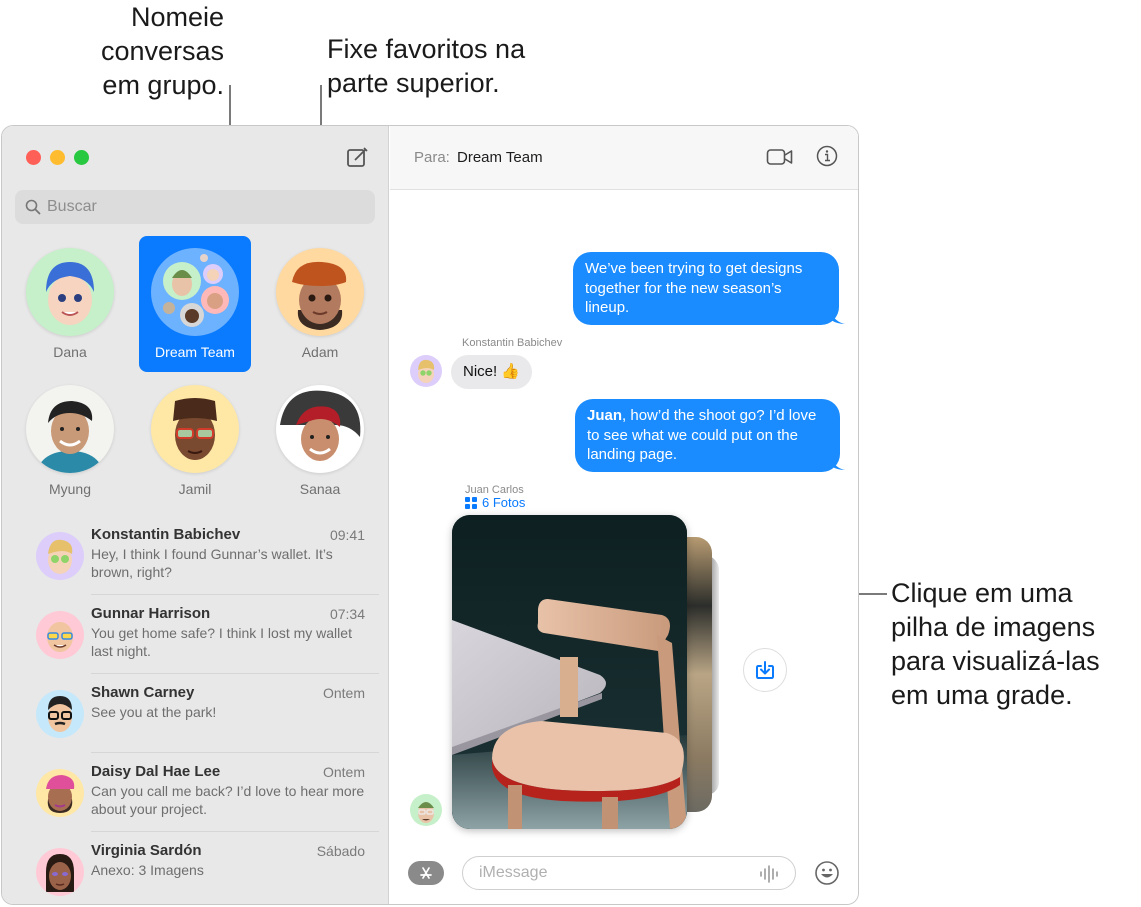 The height and width of the screenshot is (907, 1141). I want to click on app-store-button, so click(426, 873).